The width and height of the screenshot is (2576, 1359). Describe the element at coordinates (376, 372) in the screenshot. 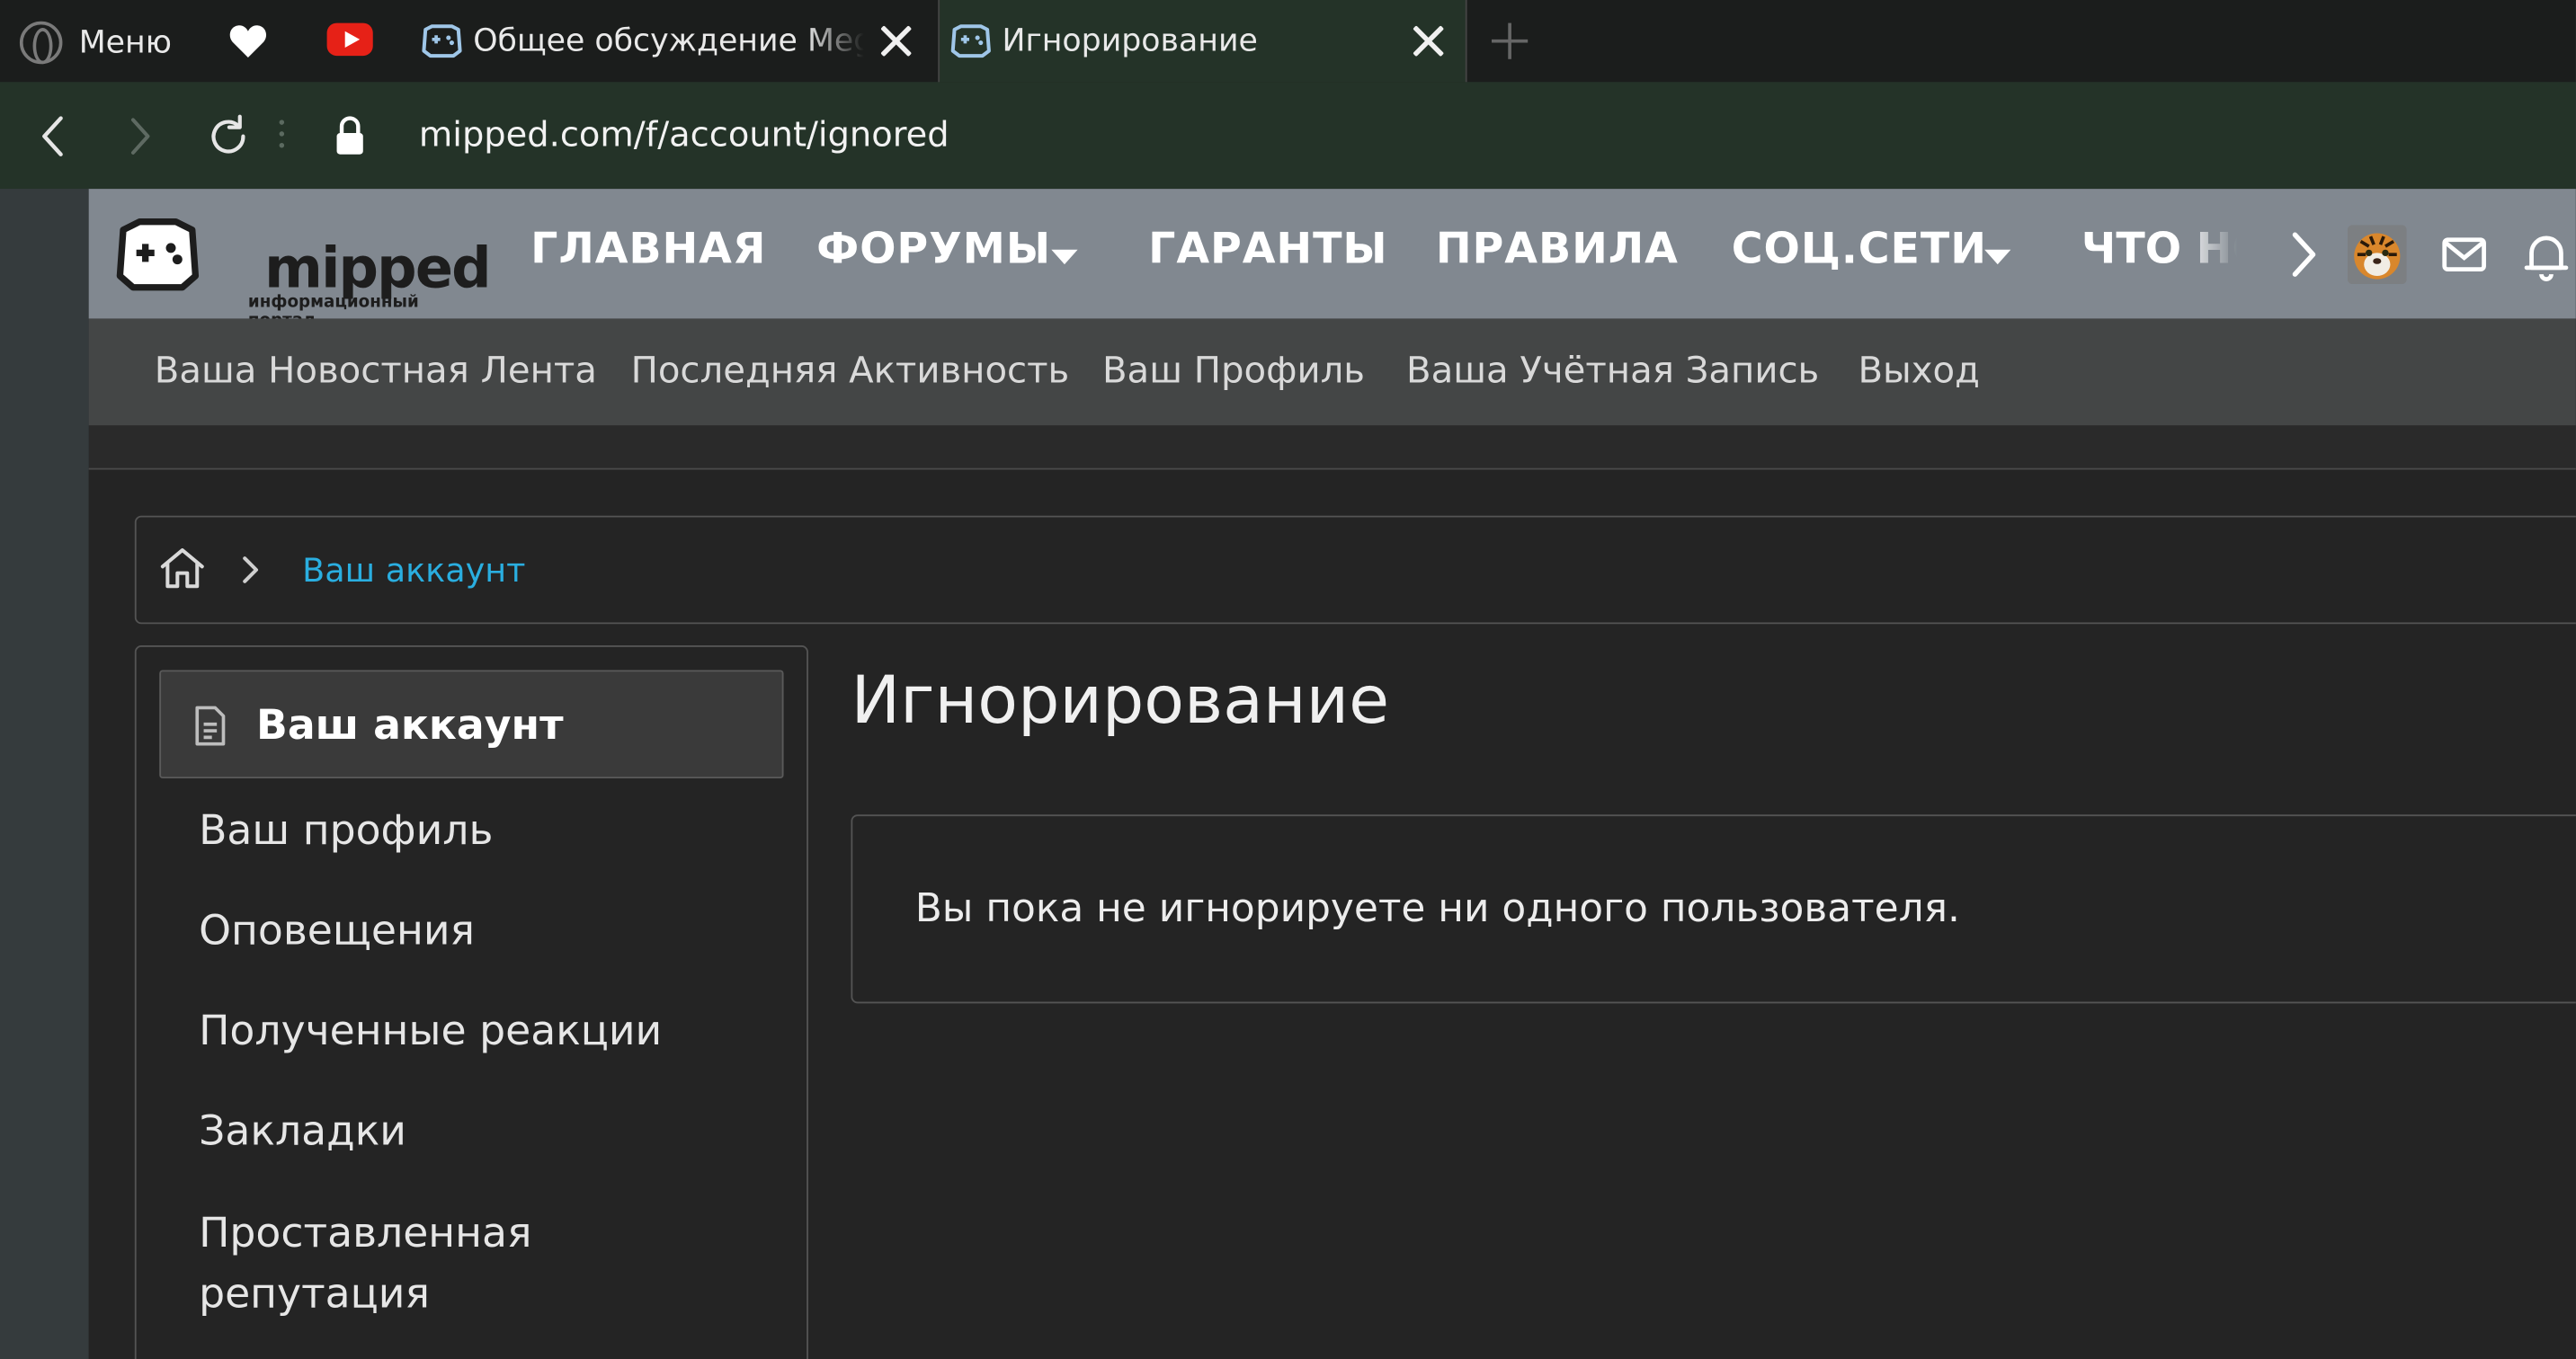

I see `subnav-news-feed: Ваша Новостная Лента` at that location.